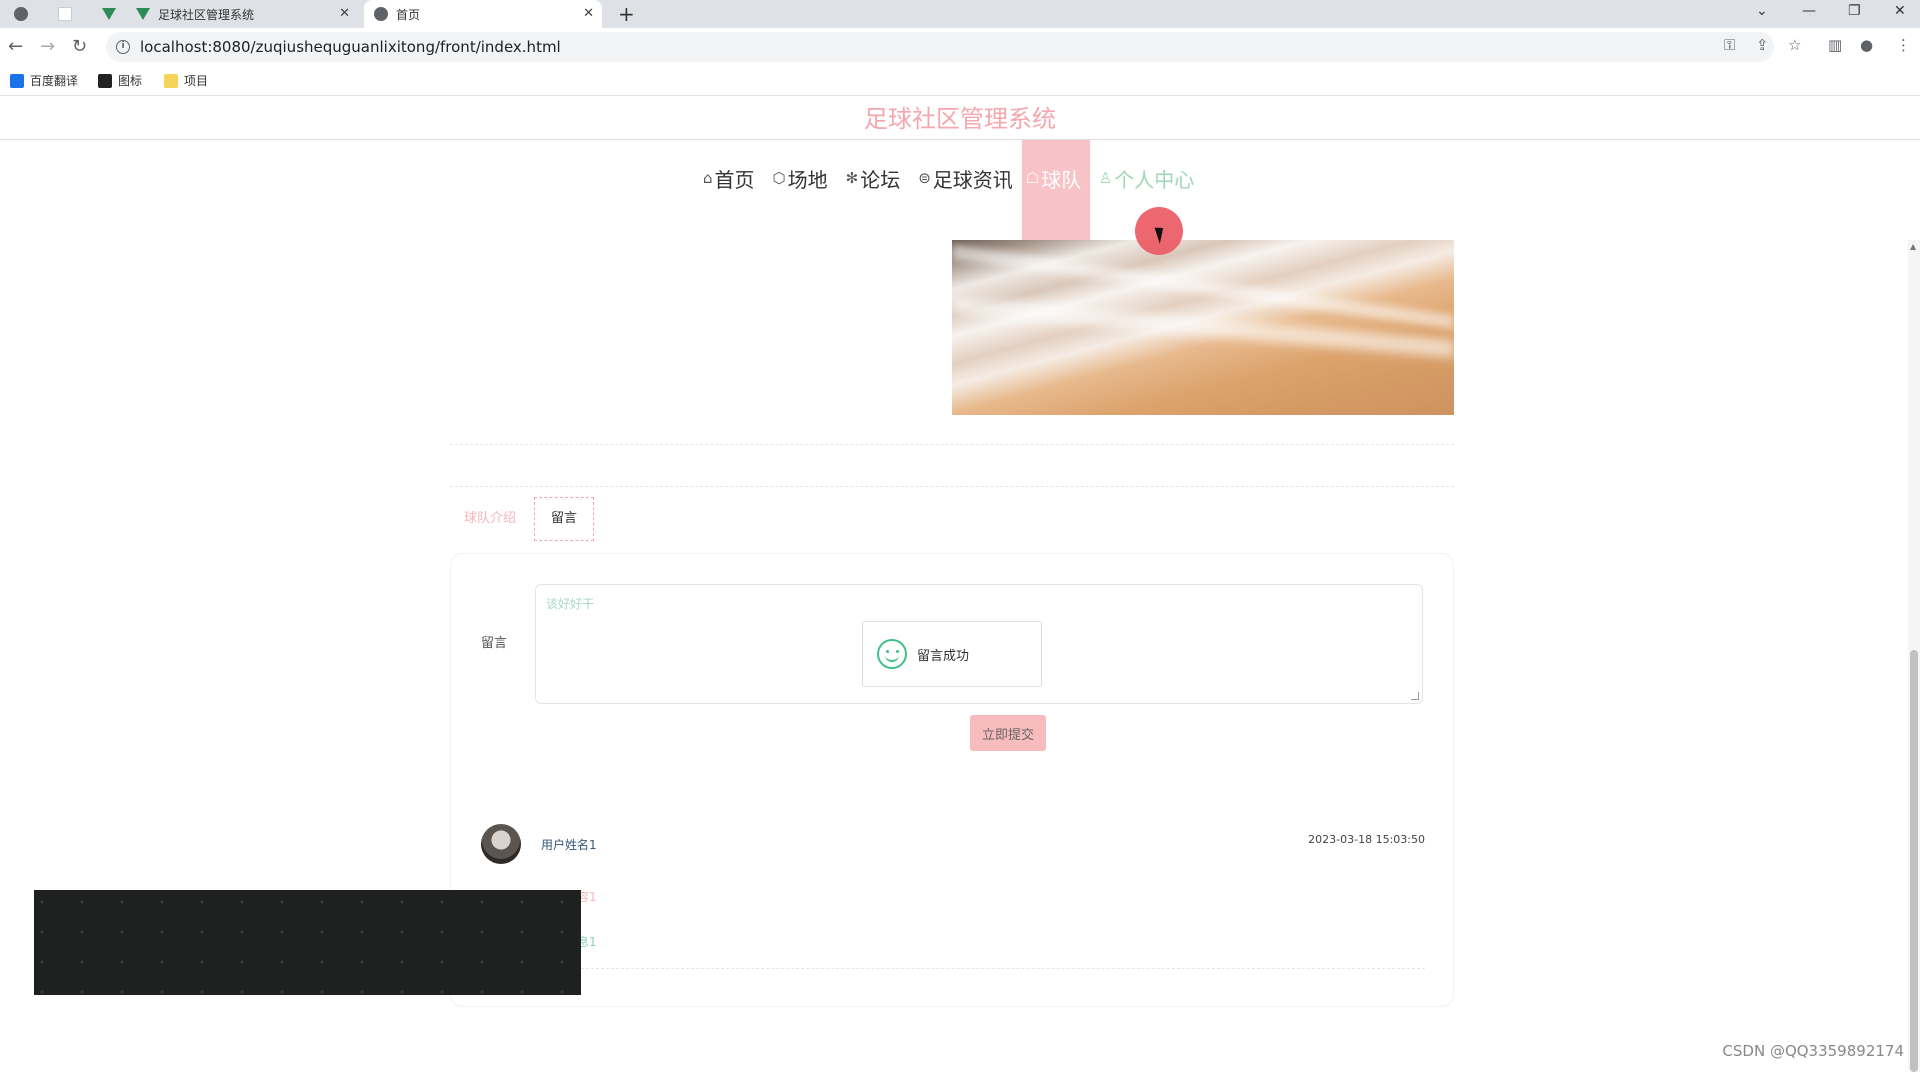 The width and height of the screenshot is (1920, 1072). Describe the element at coordinates (852, 178) in the screenshot. I see `snowflake-icon: ✻` at that location.